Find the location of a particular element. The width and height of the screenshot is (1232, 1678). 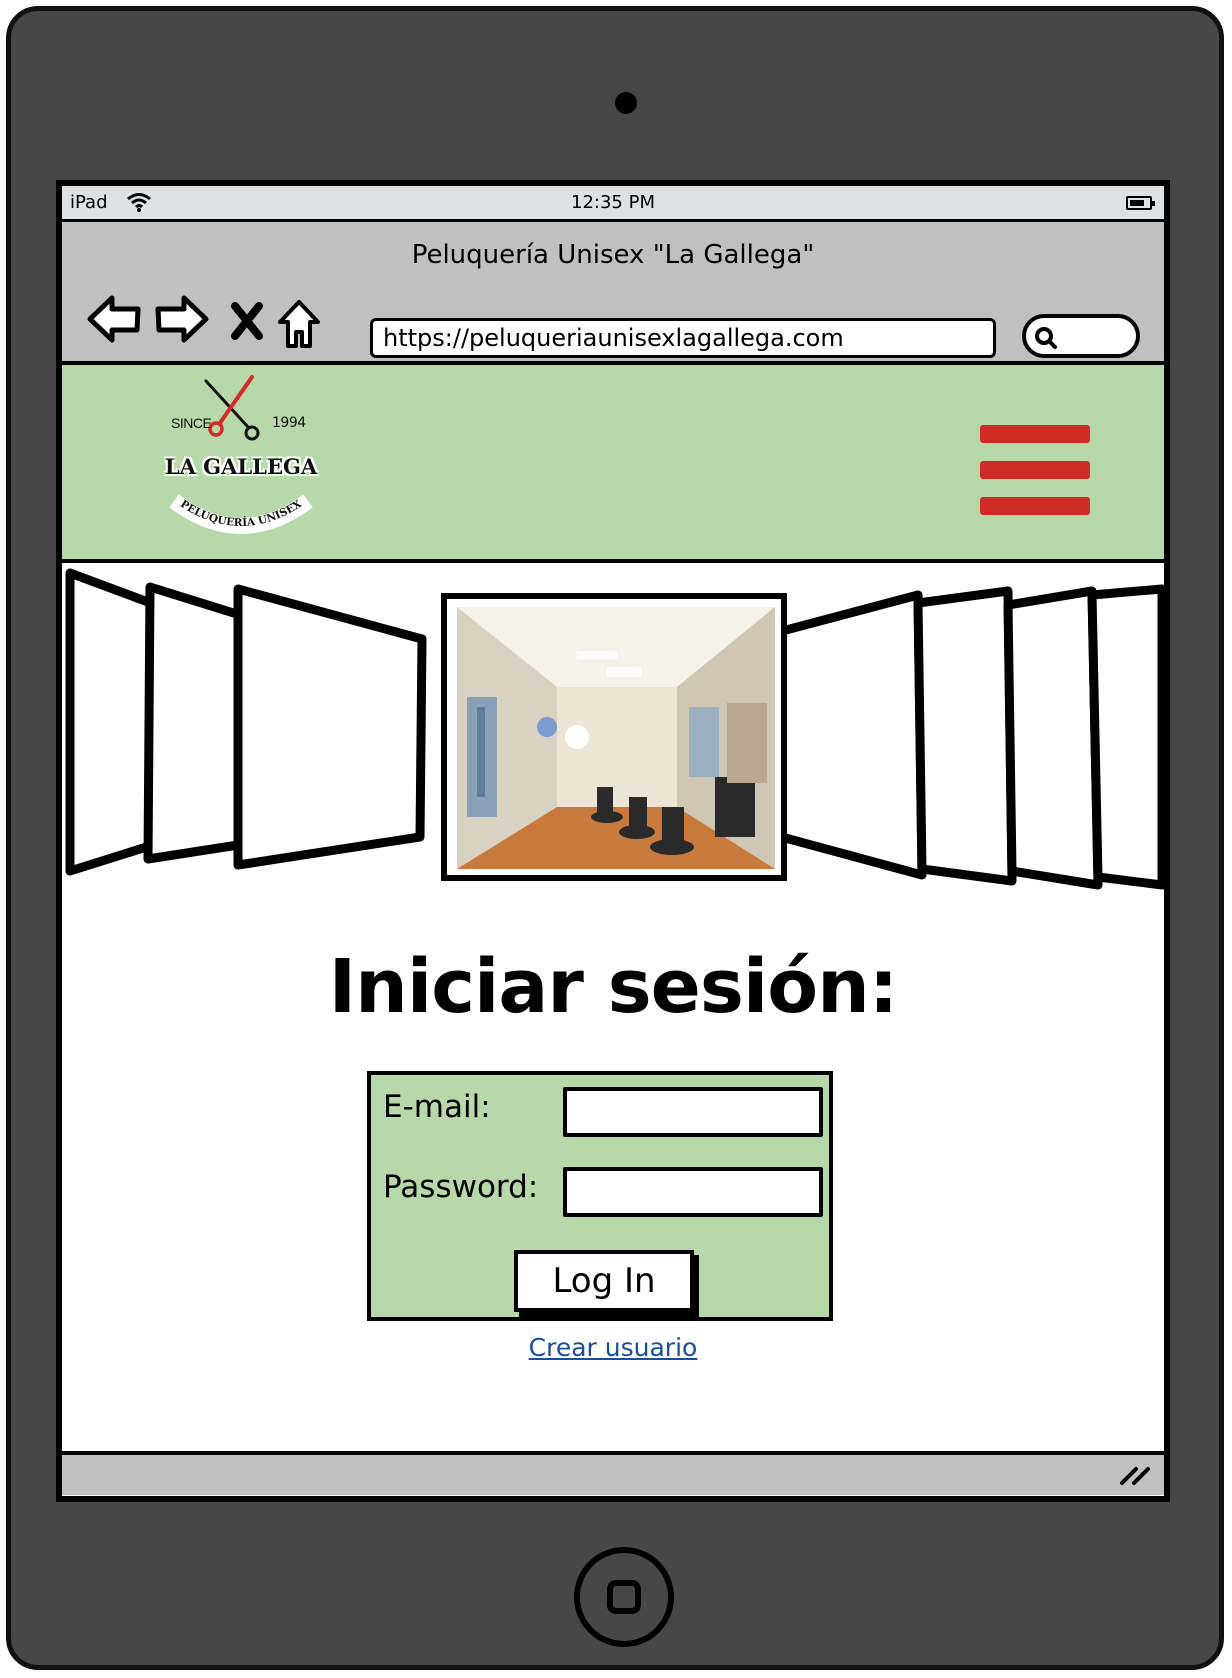

home-button-square-icon is located at coordinates (624, 1597).